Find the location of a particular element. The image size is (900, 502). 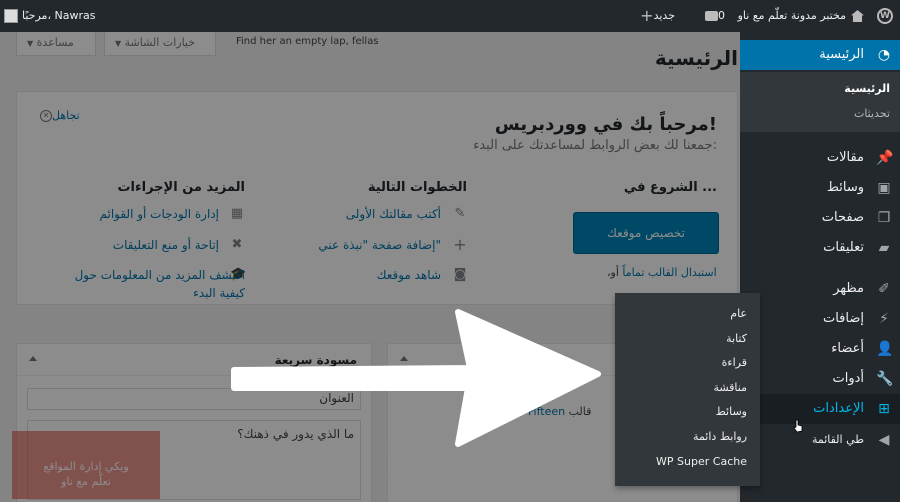

wordpress-logo-icon: W is located at coordinates (885, 16).